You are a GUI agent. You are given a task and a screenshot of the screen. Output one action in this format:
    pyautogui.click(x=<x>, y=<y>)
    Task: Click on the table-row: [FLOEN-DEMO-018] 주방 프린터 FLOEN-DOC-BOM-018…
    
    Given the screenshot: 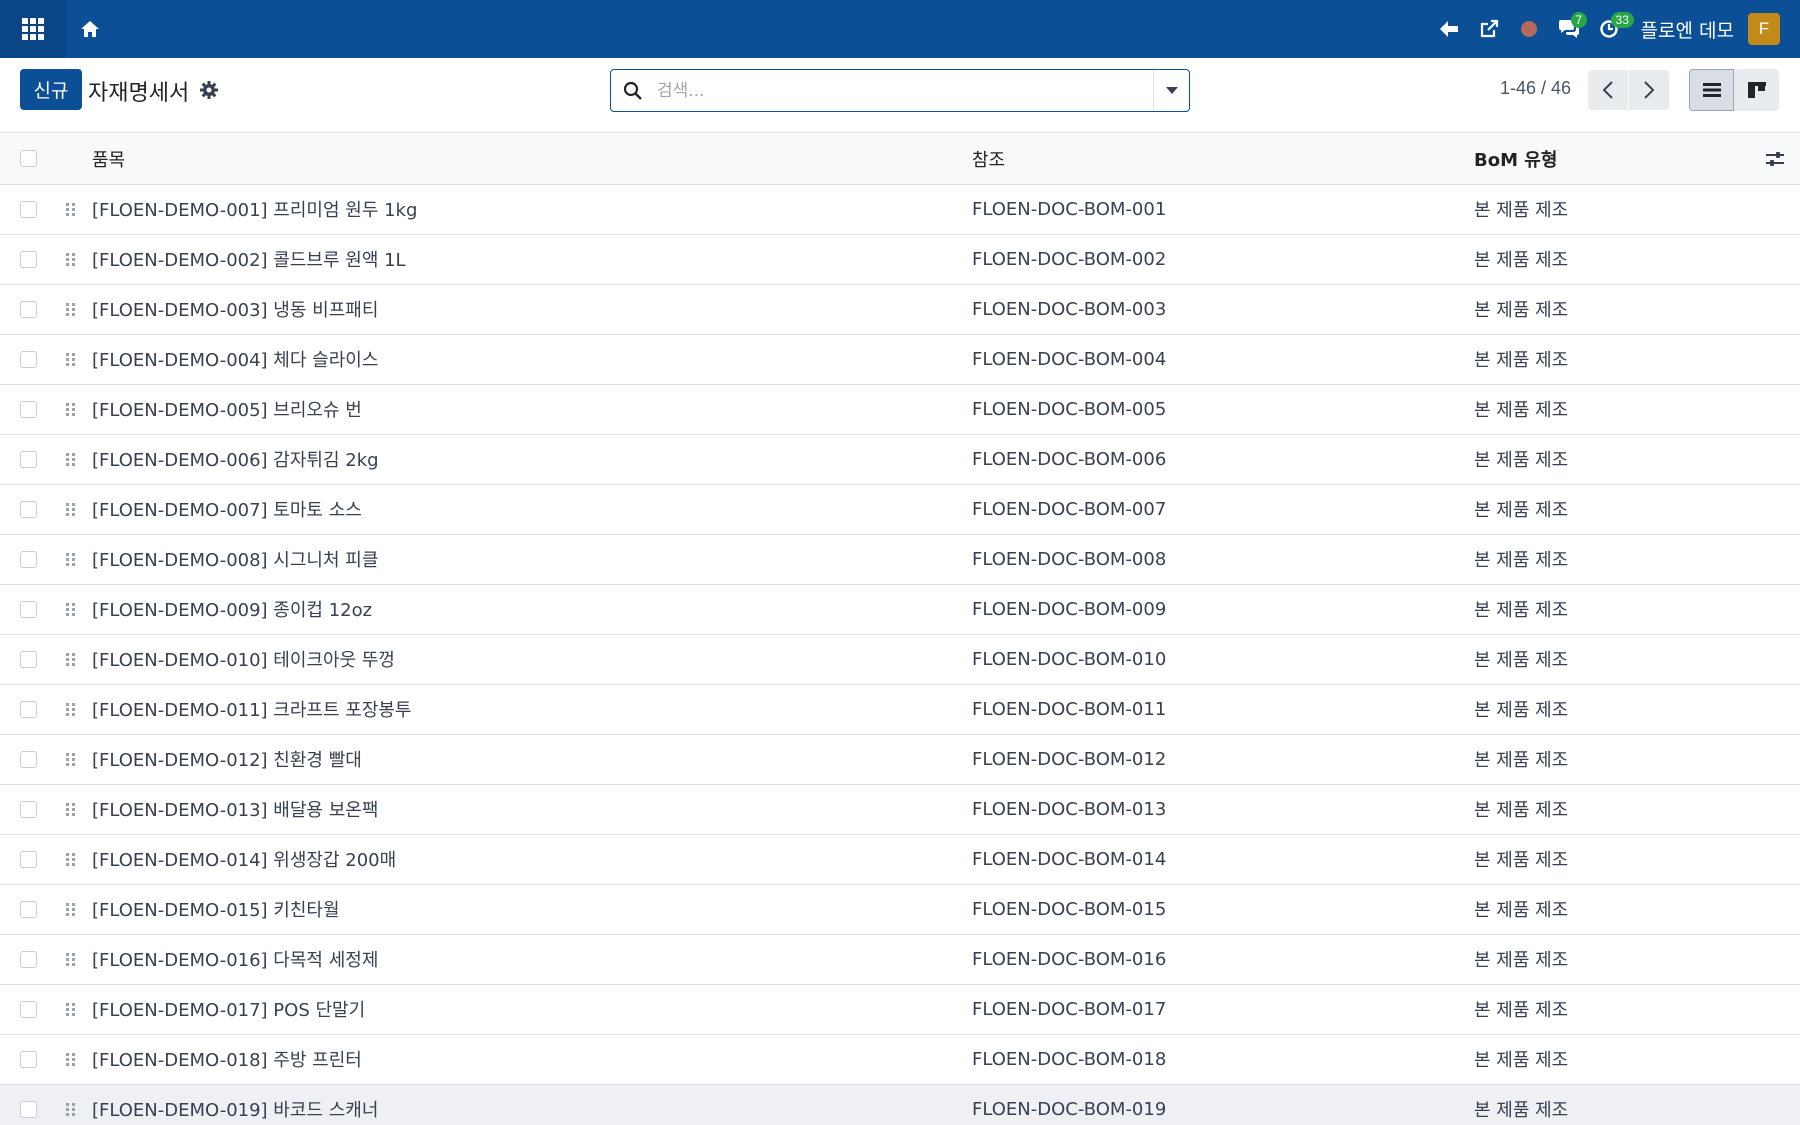 What is the action you would take?
    pyautogui.click(x=900, y=1059)
    